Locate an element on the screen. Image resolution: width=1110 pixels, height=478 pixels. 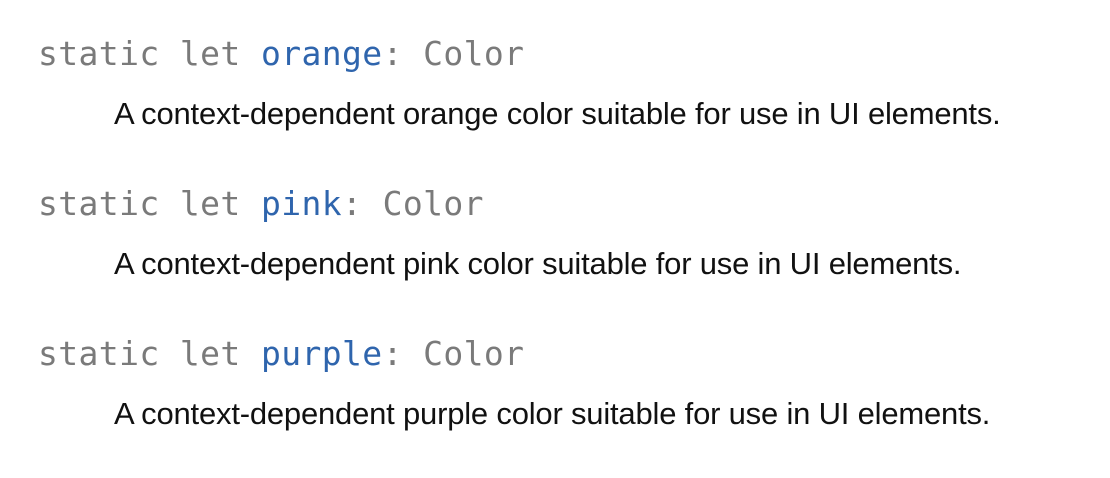
symbol-link-pink: pink is located at coordinates (301, 203).